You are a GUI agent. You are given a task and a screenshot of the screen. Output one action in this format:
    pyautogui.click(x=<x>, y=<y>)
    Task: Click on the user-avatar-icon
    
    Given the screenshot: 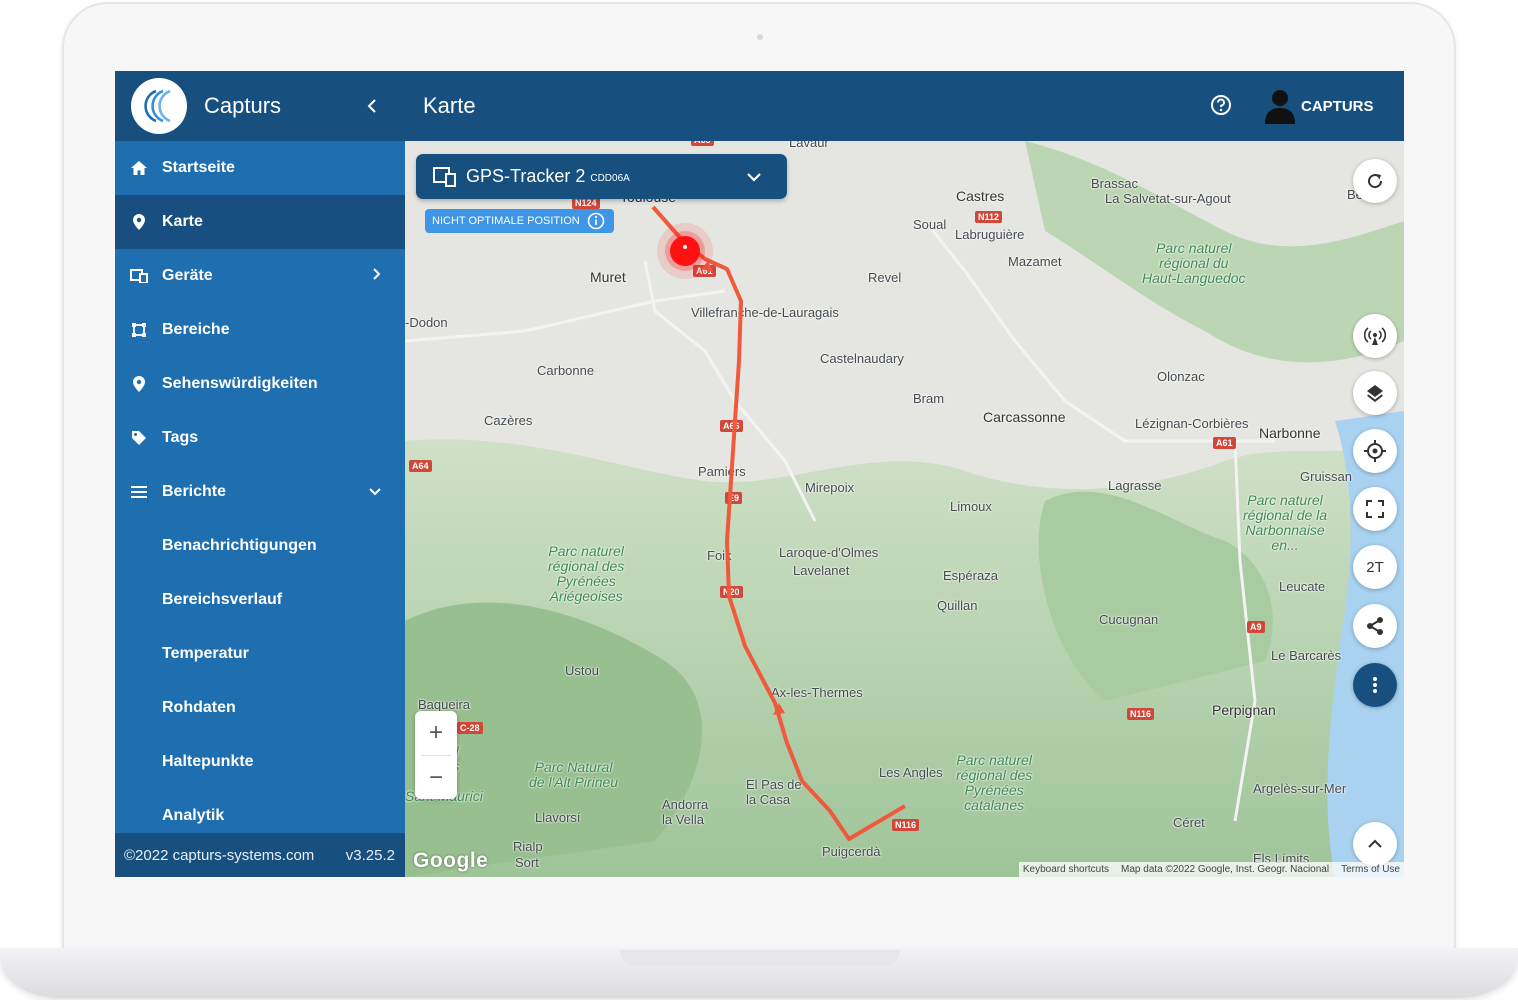 What is the action you would take?
    pyautogui.click(x=1280, y=107)
    